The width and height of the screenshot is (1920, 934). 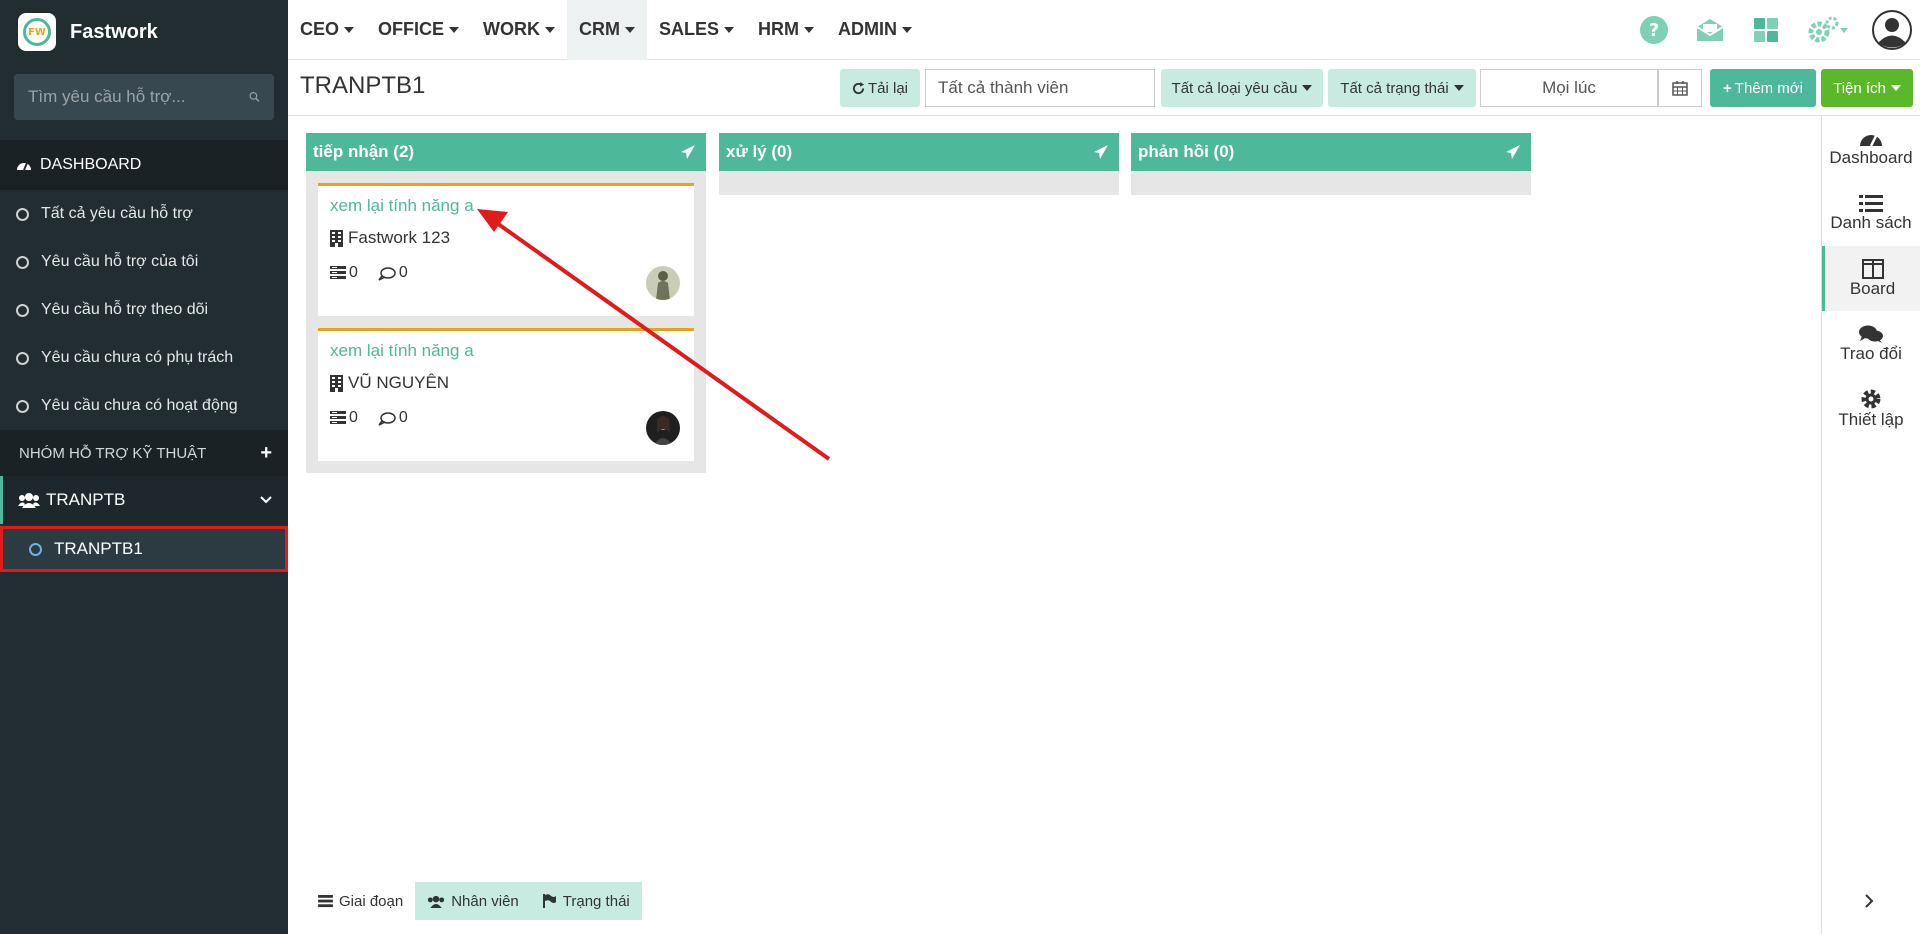 What do you see at coordinates (1871, 213) in the screenshot?
I see `view-list: Danh sách` at bounding box center [1871, 213].